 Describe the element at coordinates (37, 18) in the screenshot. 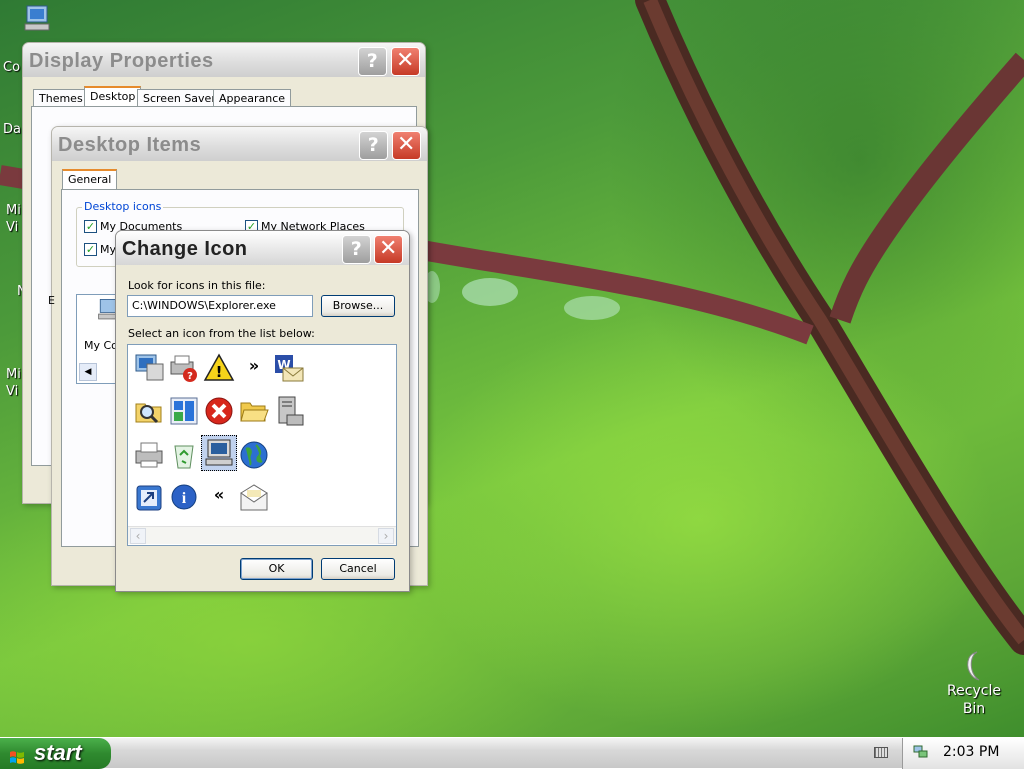

I see `computer-icon` at that location.